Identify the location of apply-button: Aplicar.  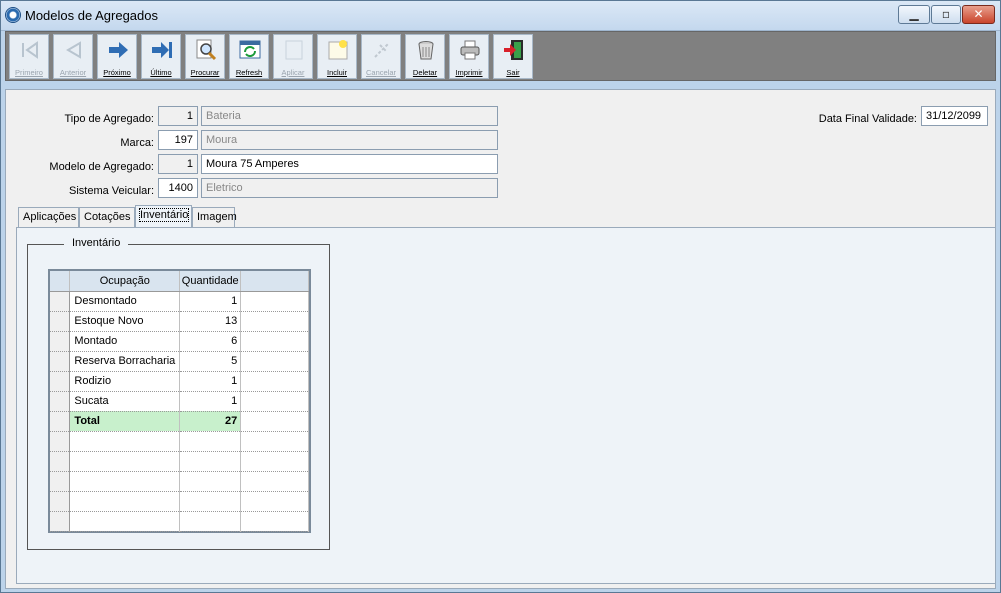
(293, 56).